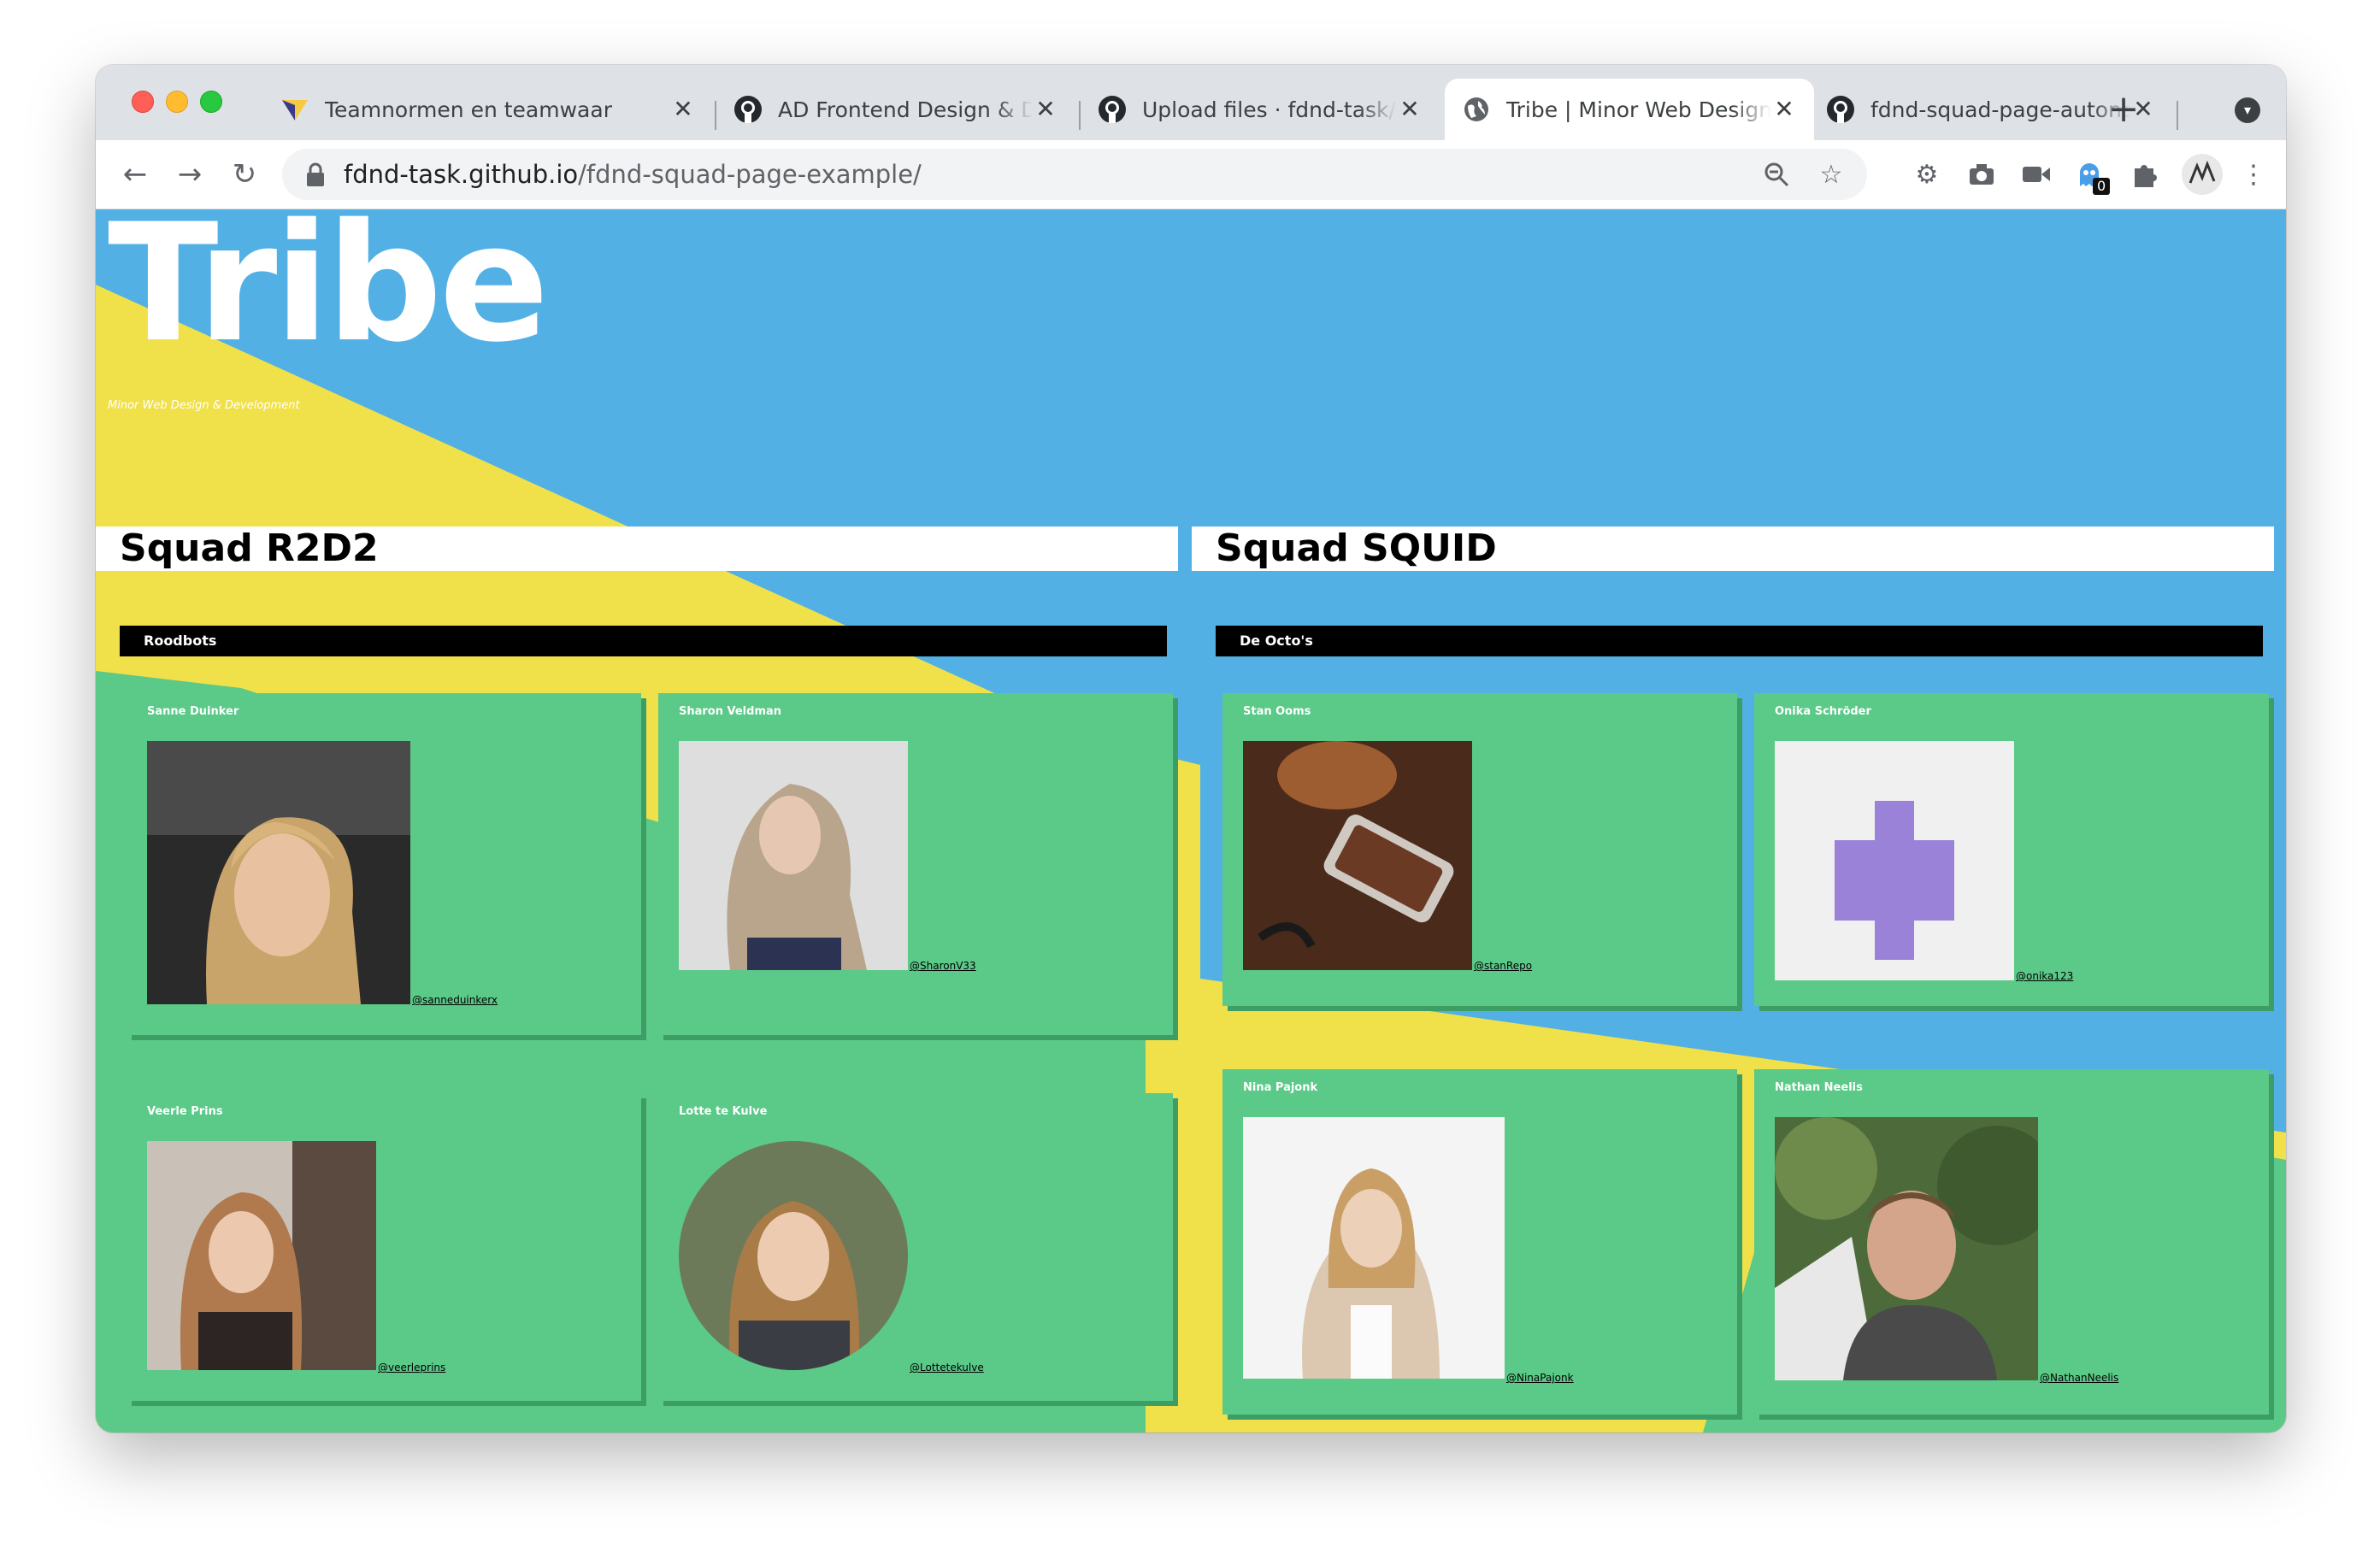  I want to click on globe-icon, so click(1477, 110).